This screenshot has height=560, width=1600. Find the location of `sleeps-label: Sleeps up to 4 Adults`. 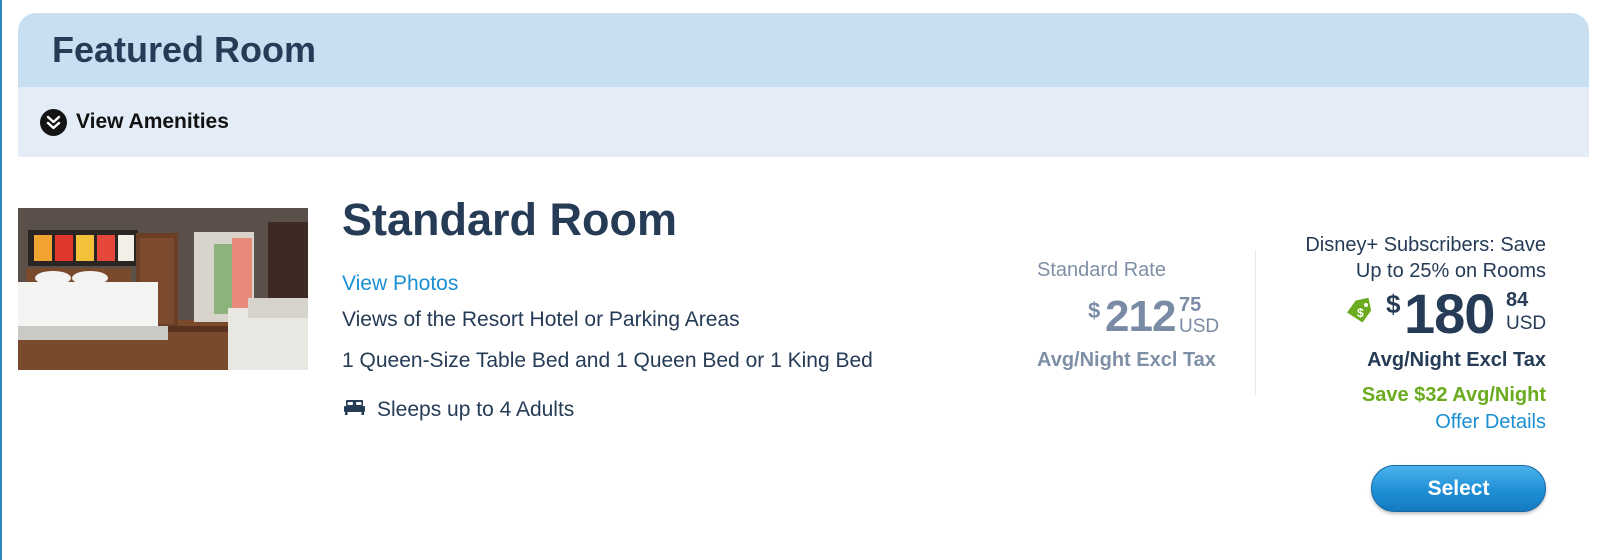

sleeps-label: Sleeps up to 4 Adults is located at coordinates (476, 409).